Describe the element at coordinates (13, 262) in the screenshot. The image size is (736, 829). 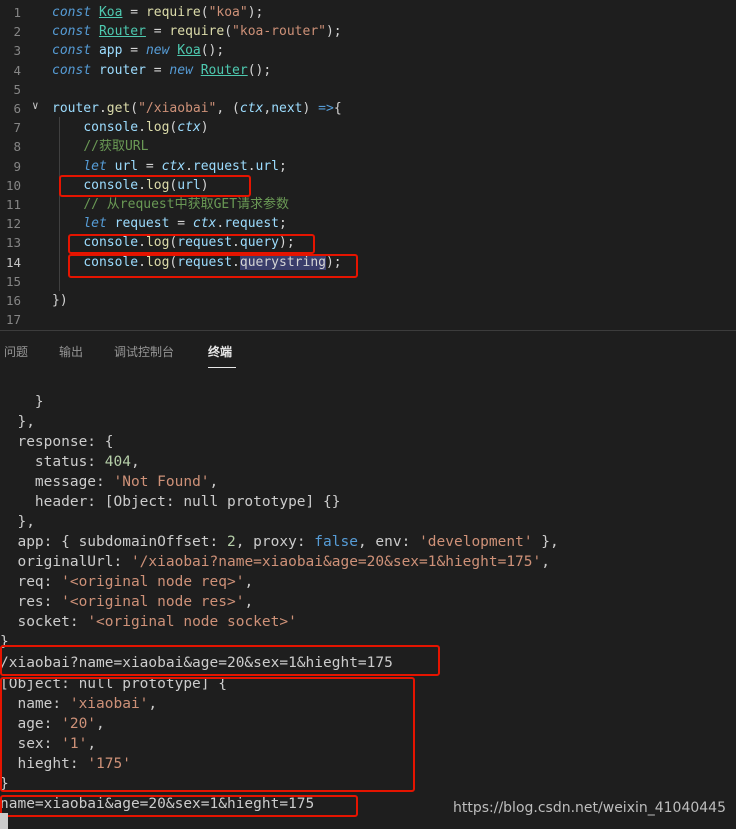
I see `line-number: 14` at that location.